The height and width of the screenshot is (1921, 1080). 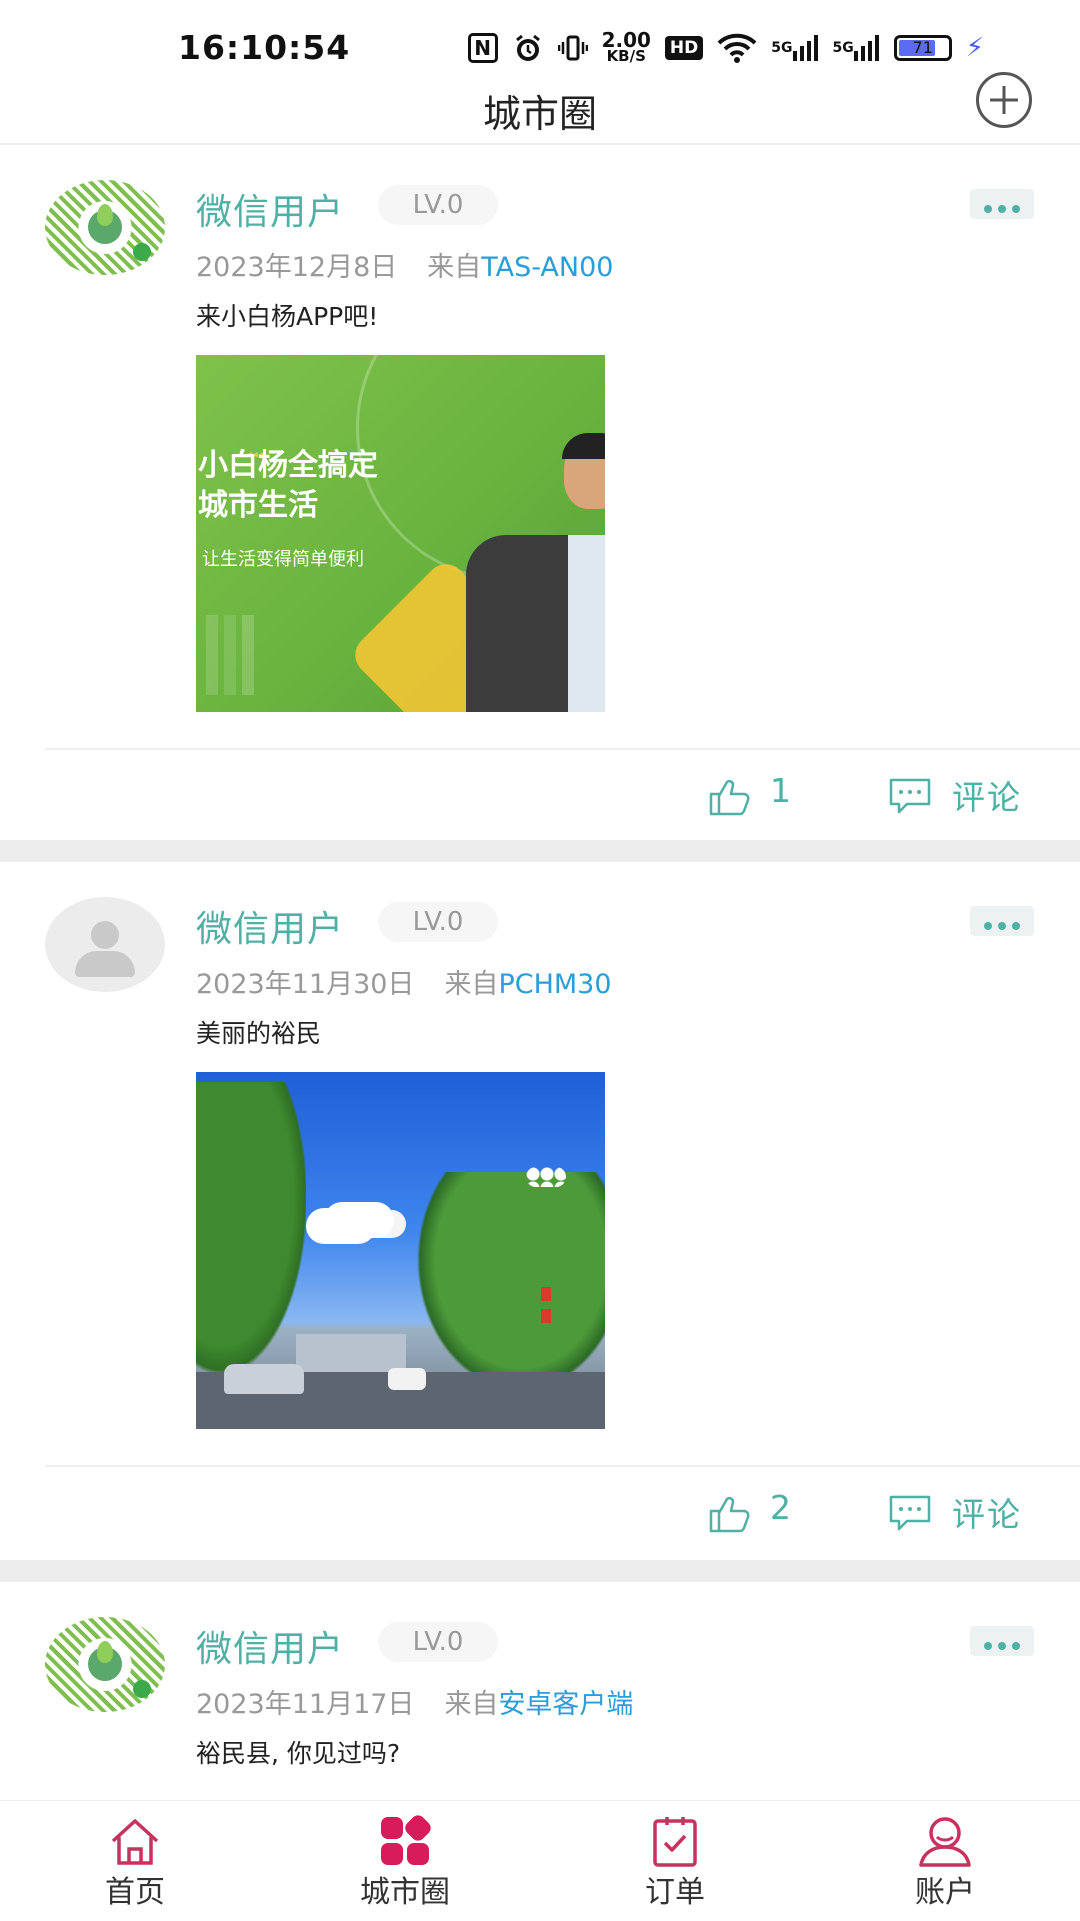 I want to click on network-speed-unit: KB/S, so click(x=626, y=56).